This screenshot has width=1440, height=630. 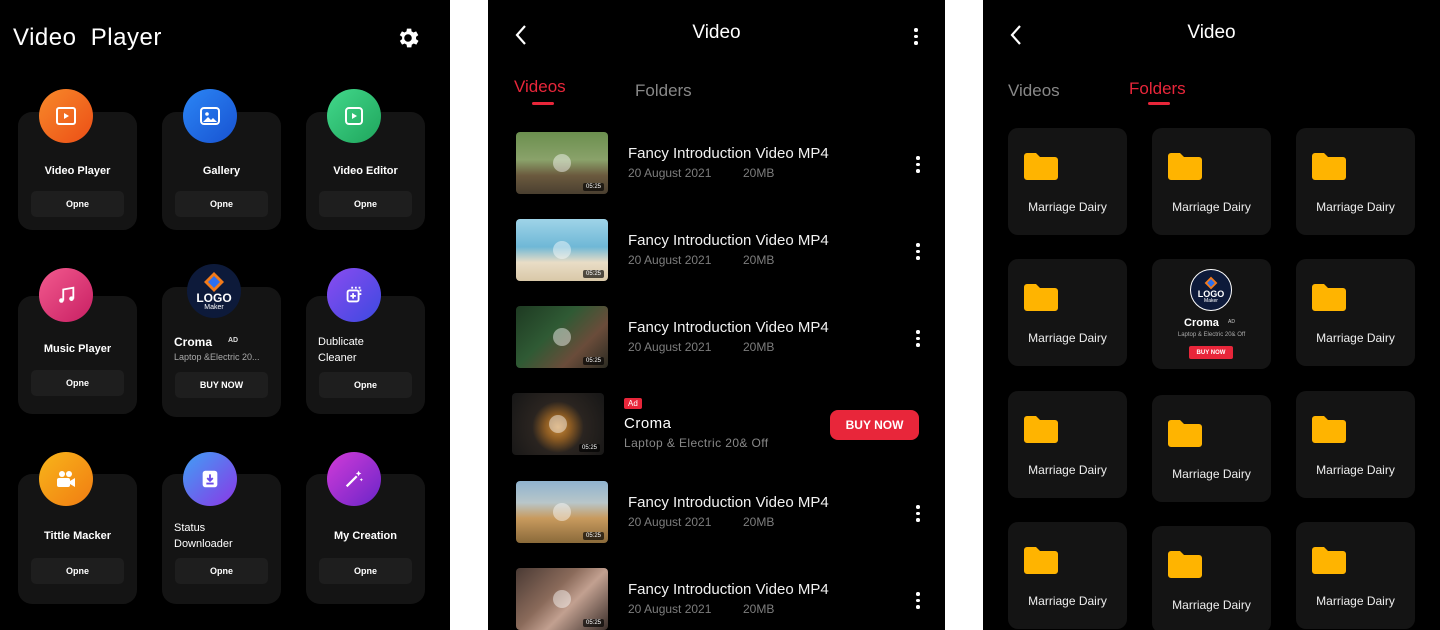 I want to click on tab-indicator, so click(x=1159, y=103).